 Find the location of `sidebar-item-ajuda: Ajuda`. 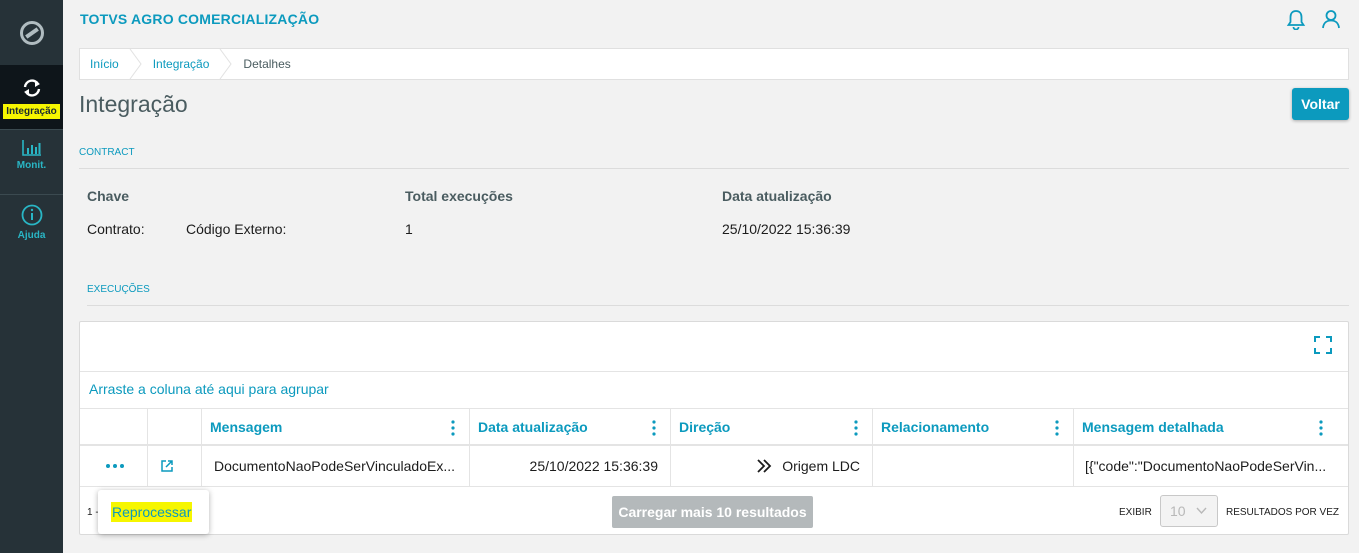

sidebar-item-ajuda: Ajuda is located at coordinates (31, 222).